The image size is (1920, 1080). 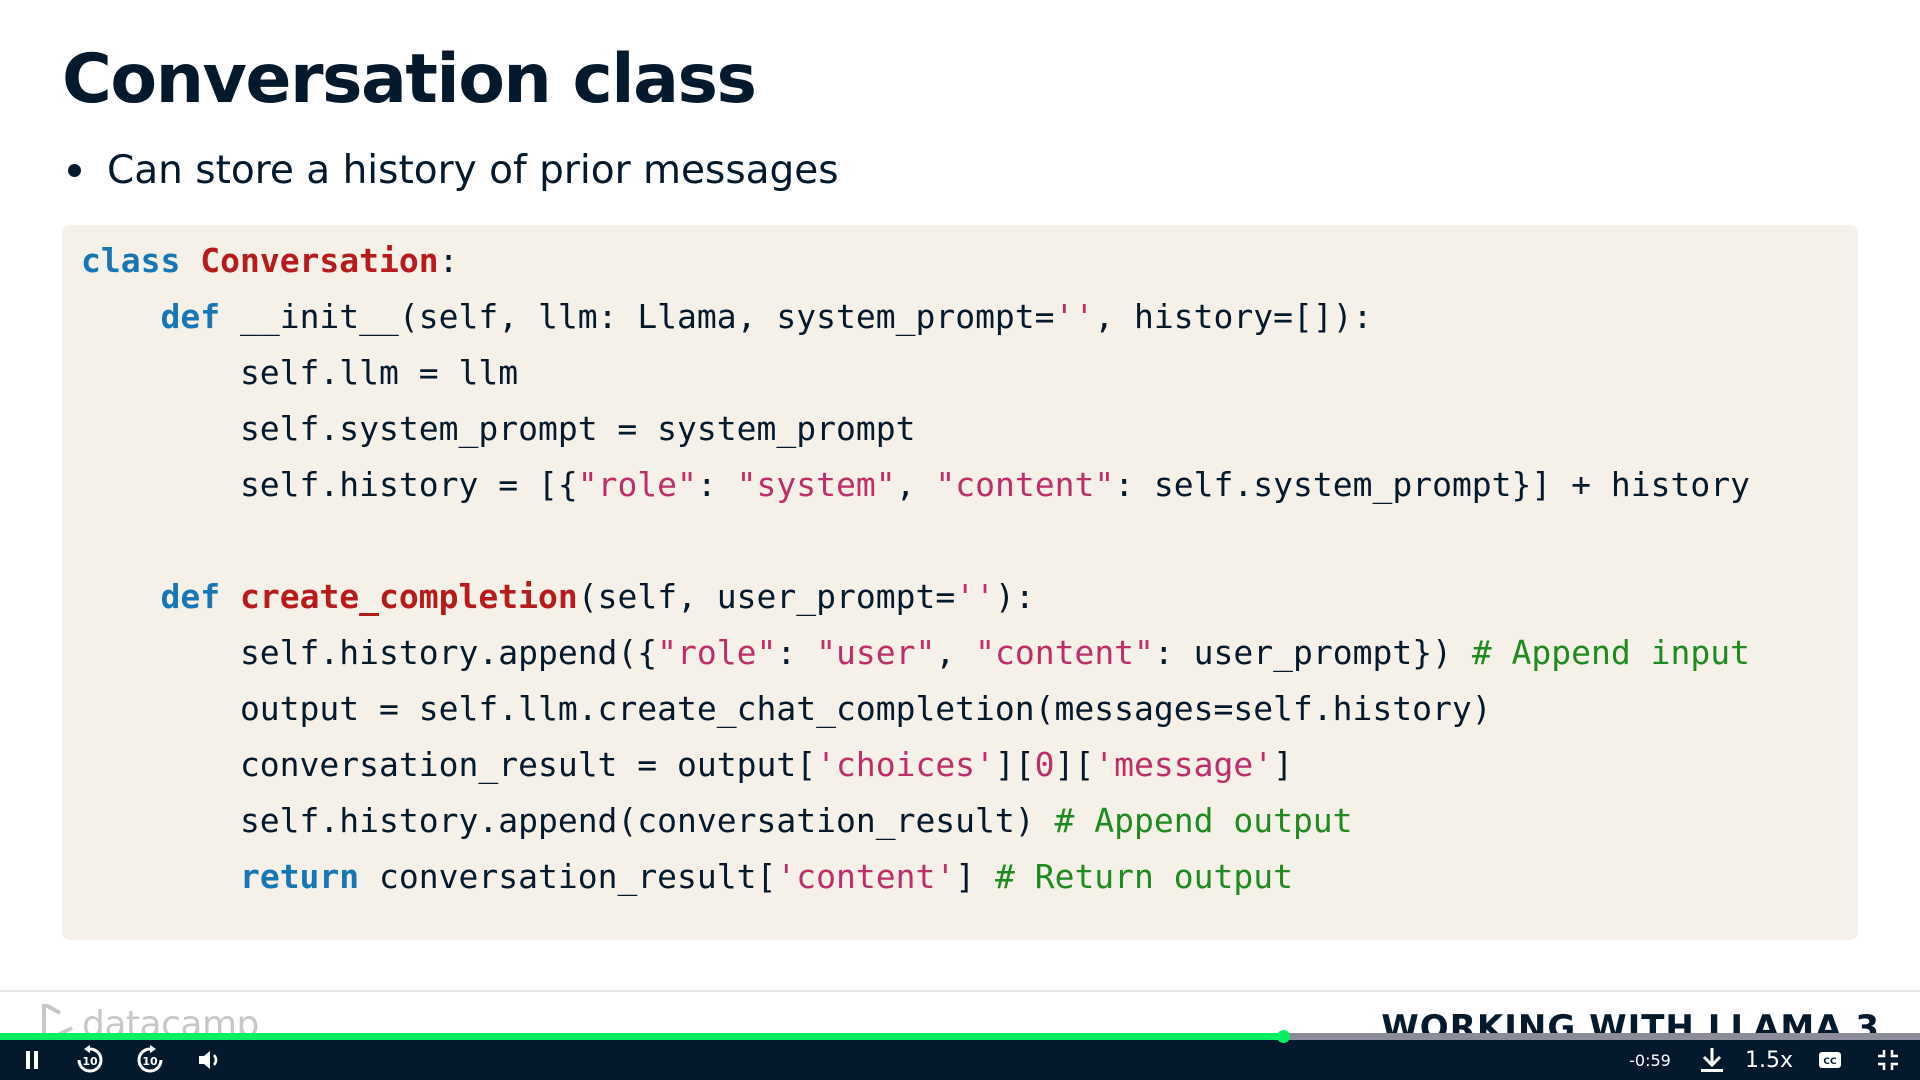 I want to click on rewind-seconds-label: 10, so click(x=90, y=1061).